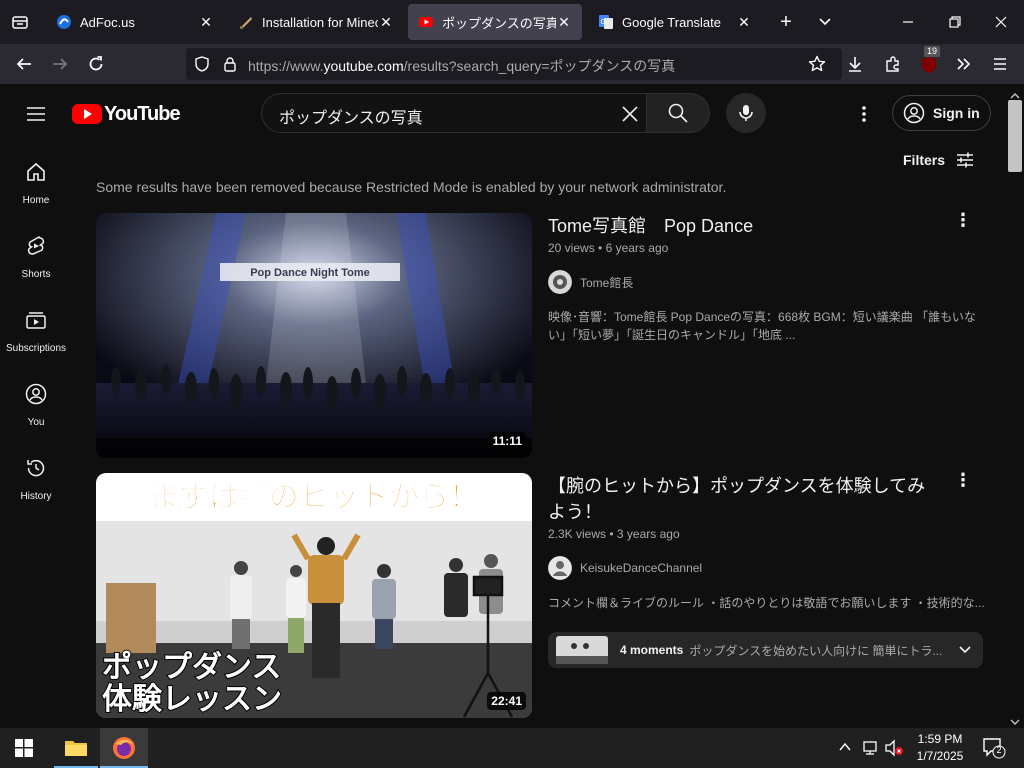 The image size is (1024, 768). I want to click on back-arrow-icon, so click(24, 64).